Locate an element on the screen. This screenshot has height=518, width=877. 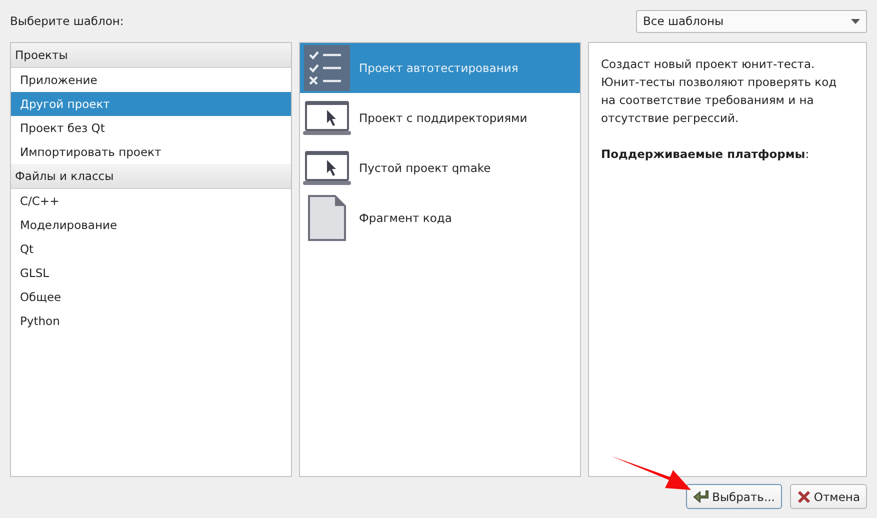
template-filter-dropdown: Все шаблоны is located at coordinates (751, 21).